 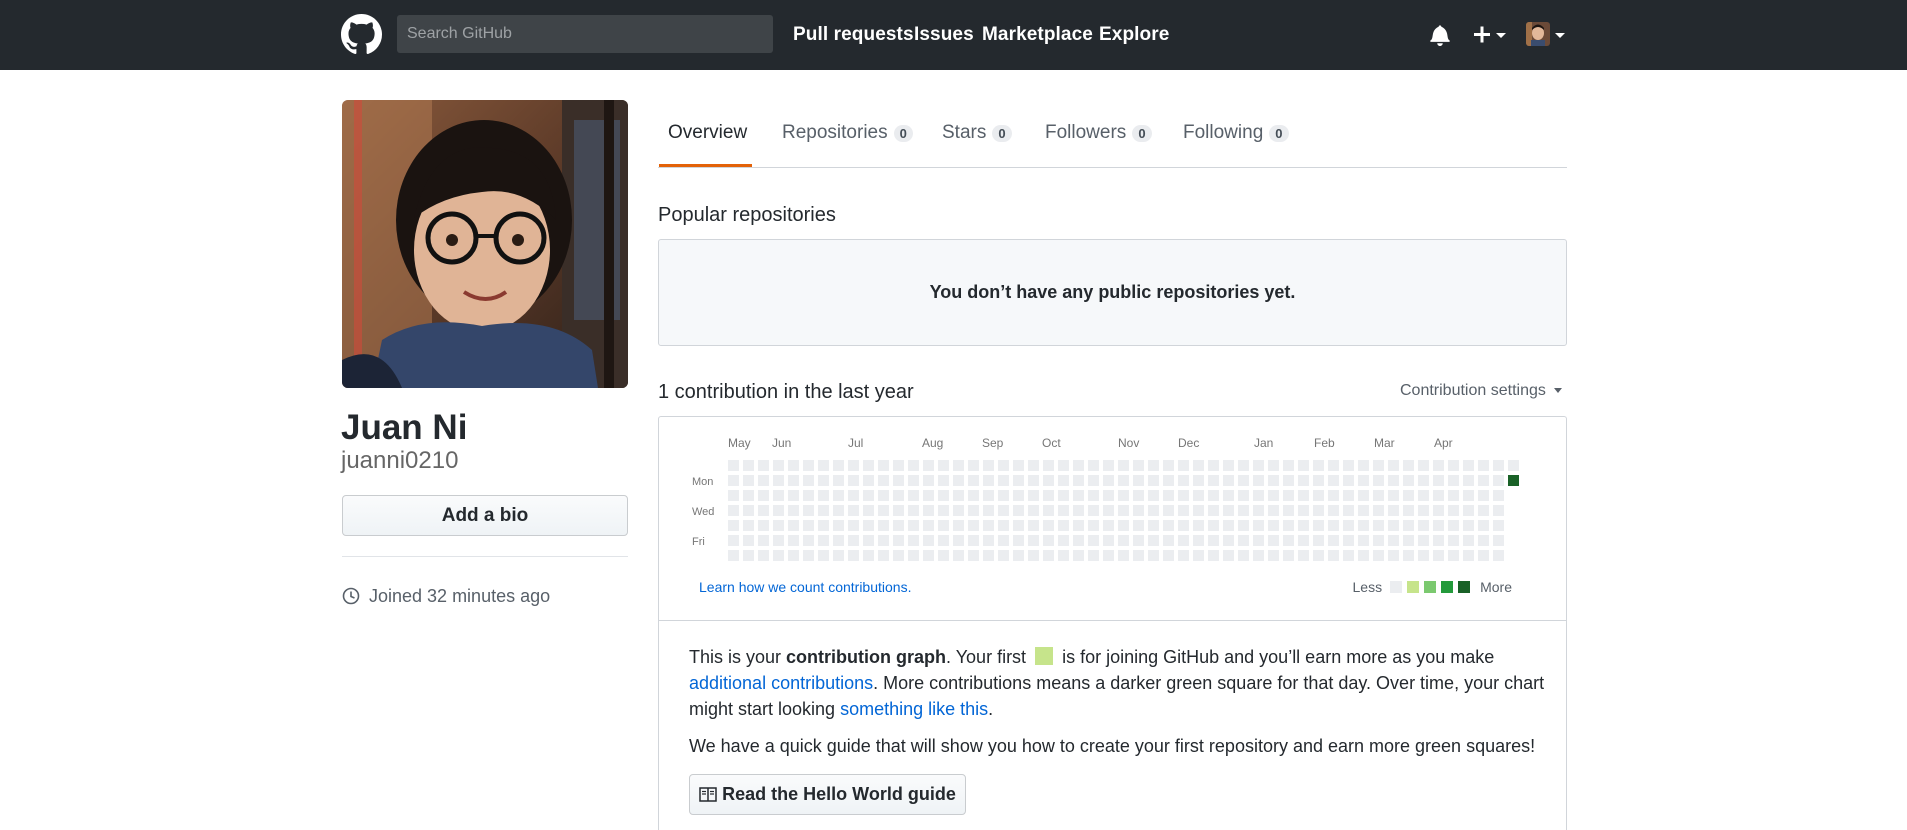 What do you see at coordinates (827, 794) in the screenshot?
I see `hello-world-guide-button: Read the Hello World guide` at bounding box center [827, 794].